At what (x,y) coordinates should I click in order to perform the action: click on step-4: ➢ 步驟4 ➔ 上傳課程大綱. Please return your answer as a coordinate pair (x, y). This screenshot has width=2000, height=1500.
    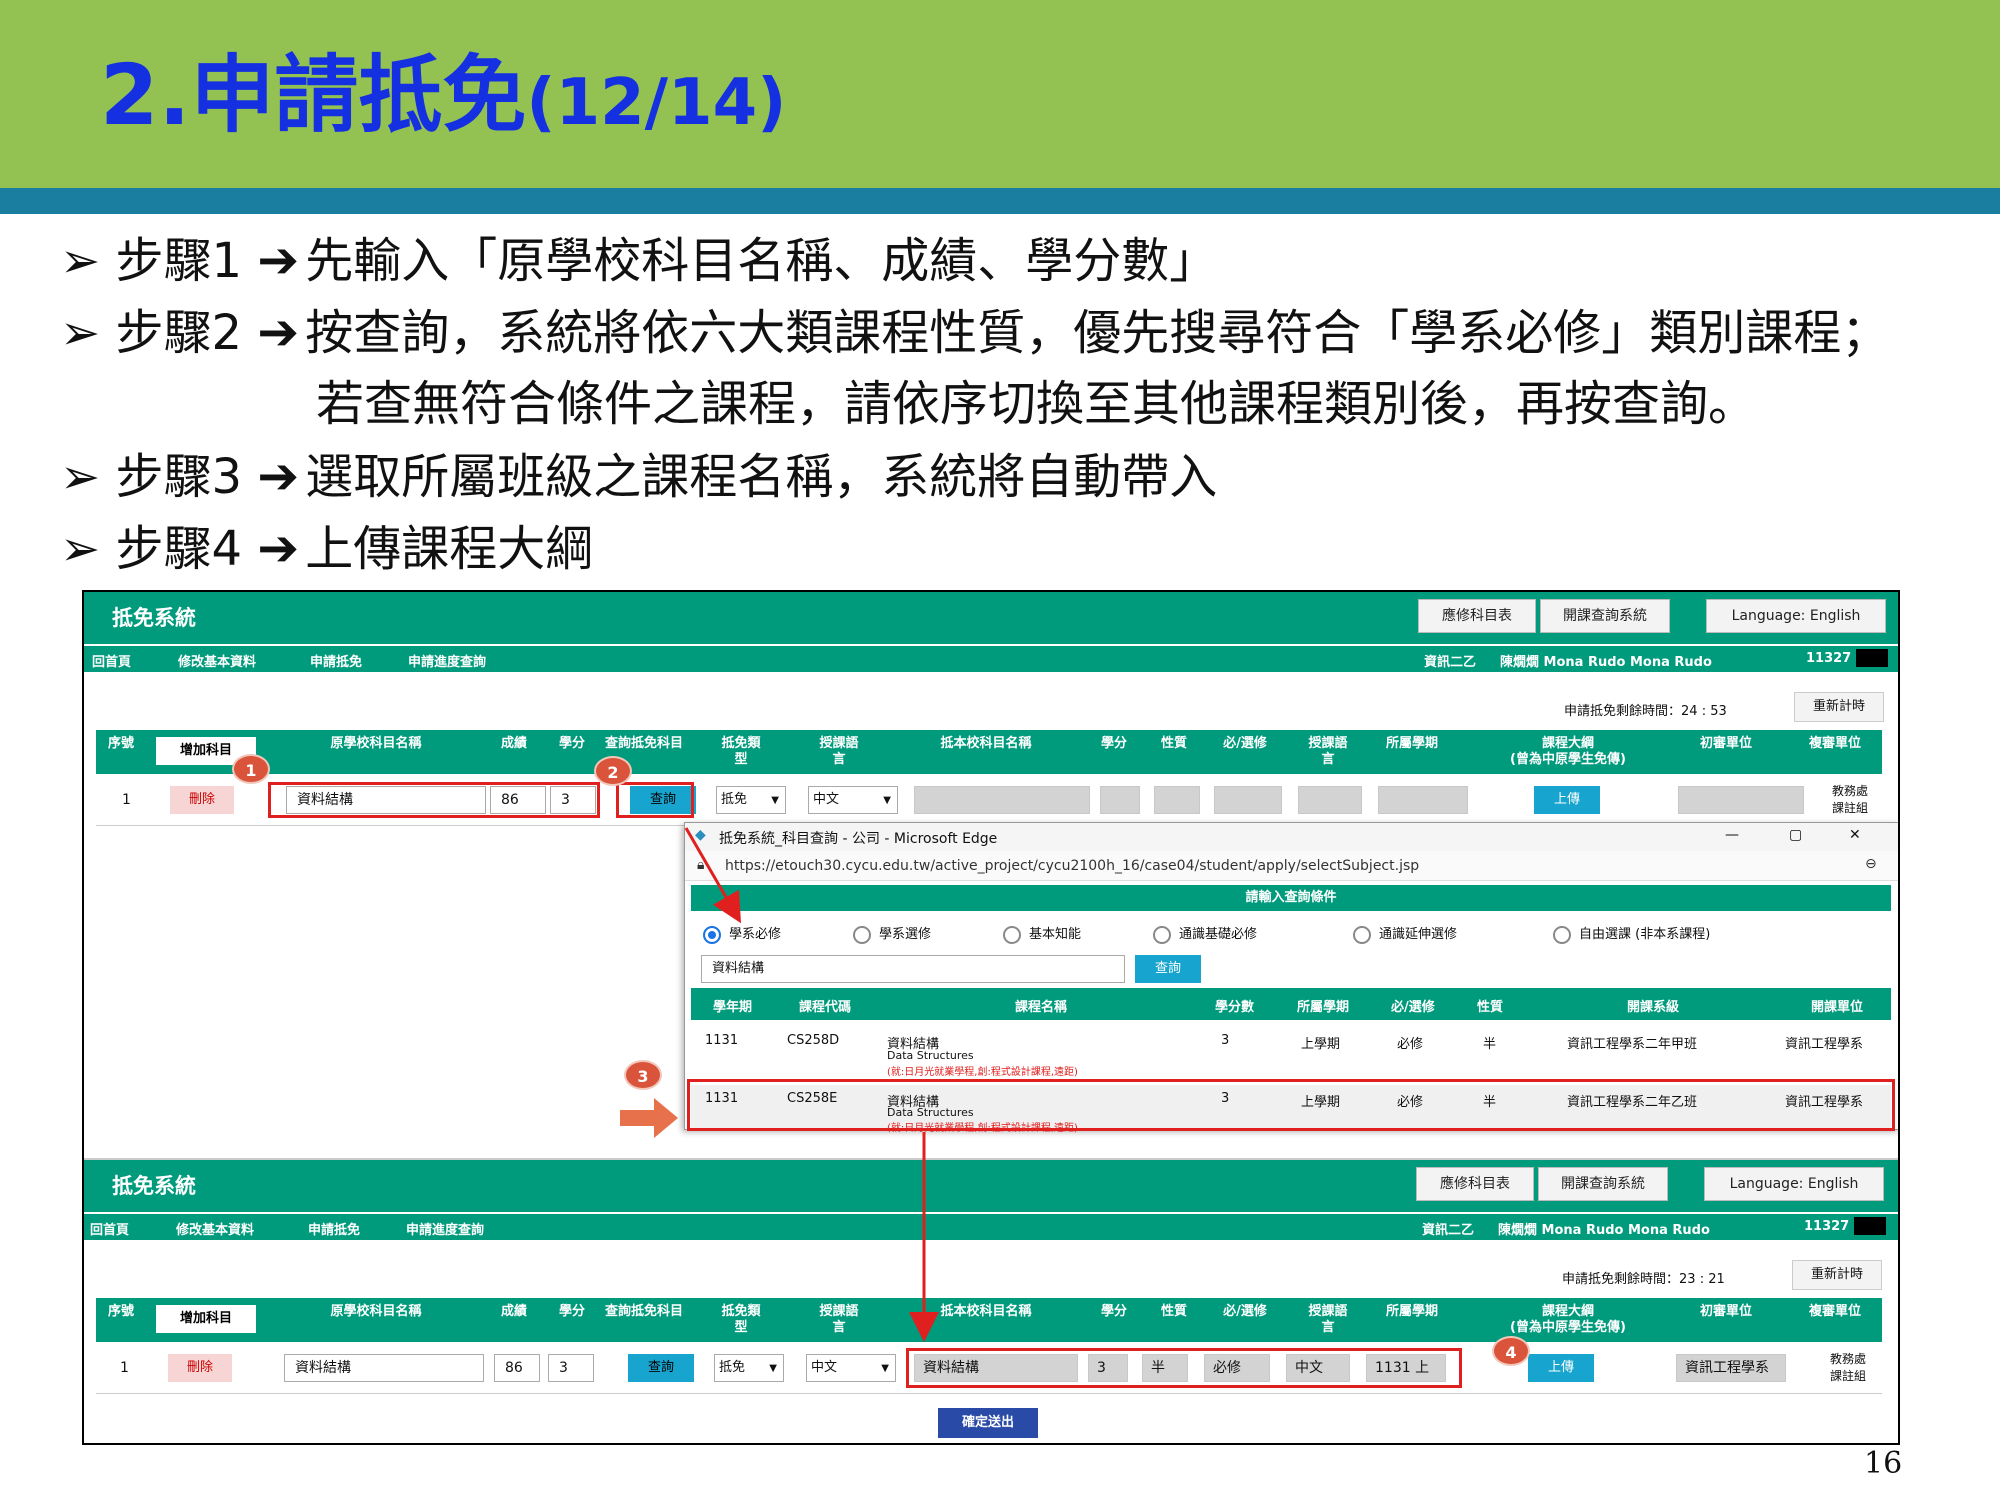
    Looking at the image, I should click on (327, 548).